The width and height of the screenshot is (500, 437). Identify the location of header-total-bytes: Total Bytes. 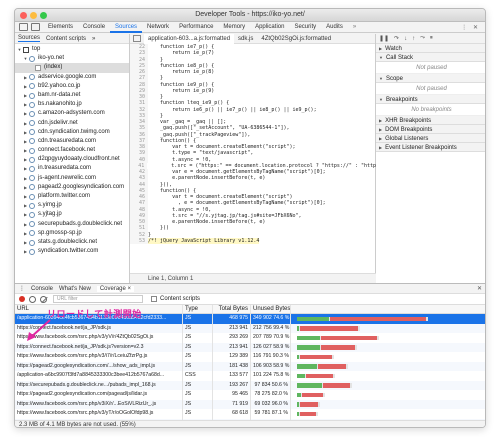
(232, 309).